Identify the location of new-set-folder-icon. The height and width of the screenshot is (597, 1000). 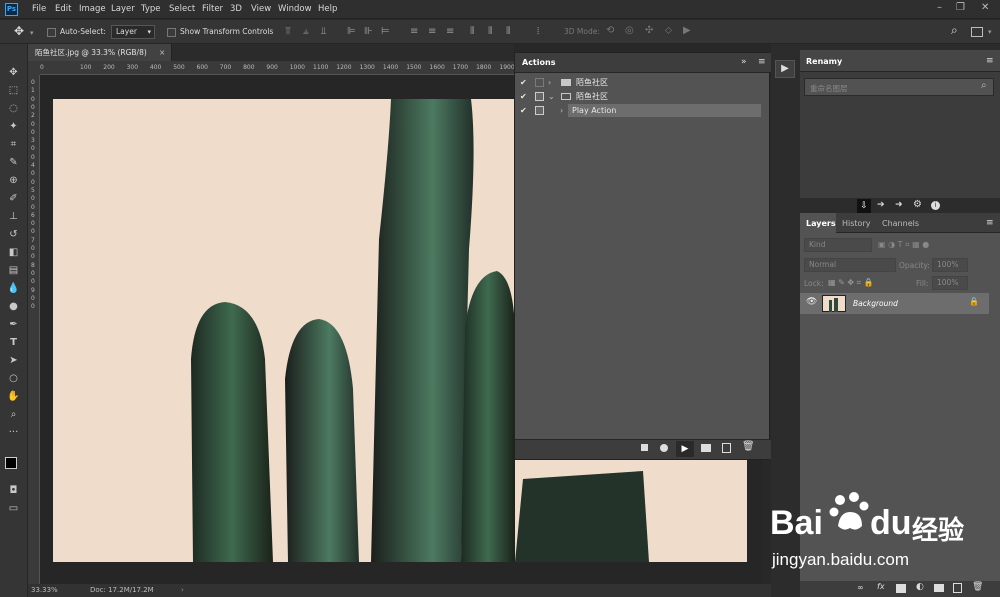
(706, 448).